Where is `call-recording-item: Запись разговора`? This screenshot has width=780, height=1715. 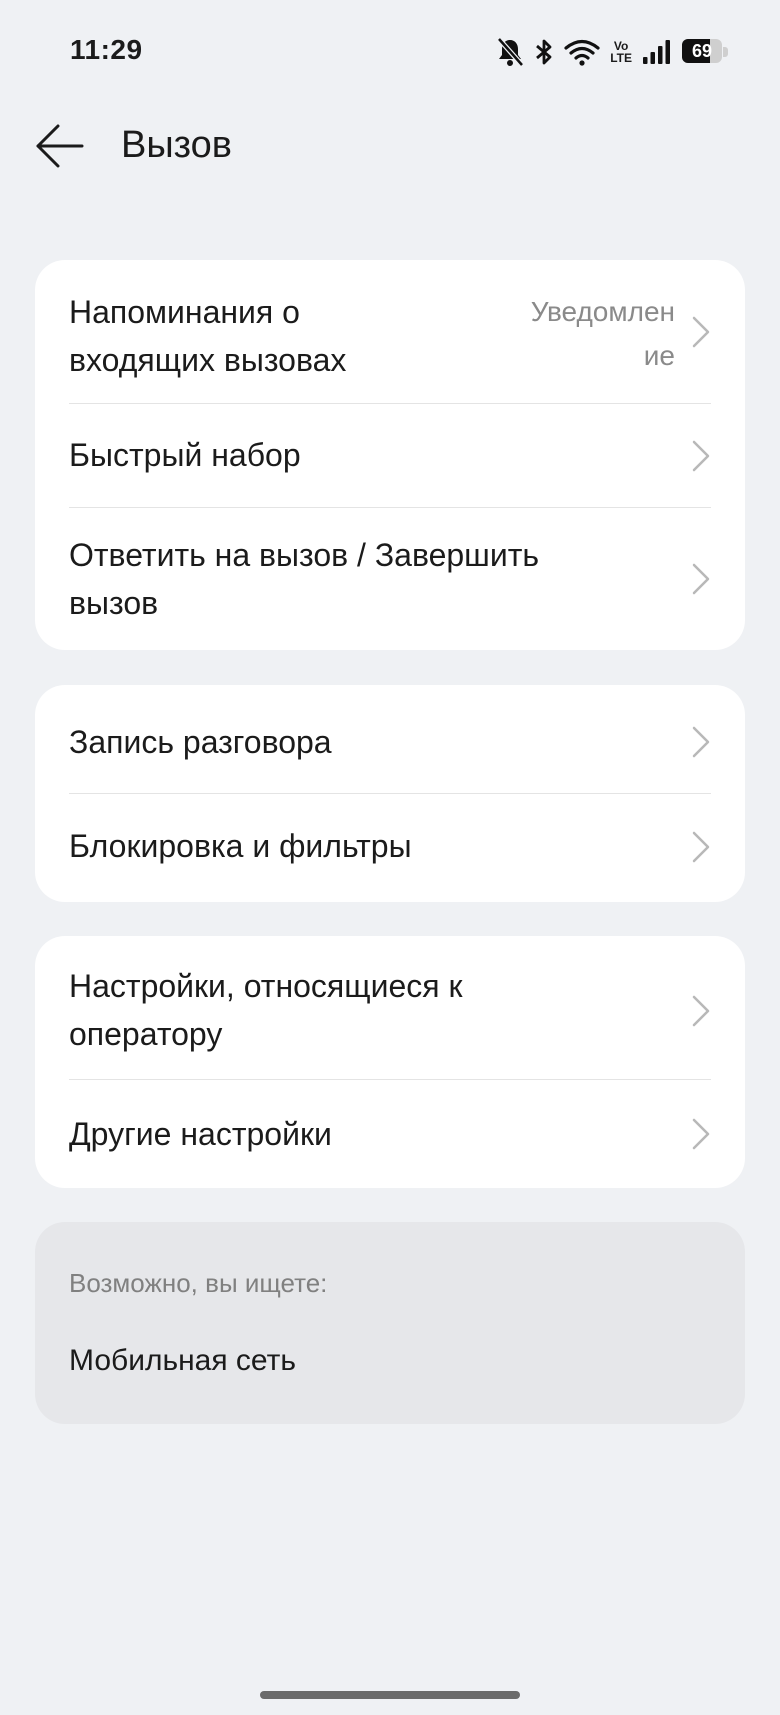
call-recording-item: Запись разговора is located at coordinates (390, 739).